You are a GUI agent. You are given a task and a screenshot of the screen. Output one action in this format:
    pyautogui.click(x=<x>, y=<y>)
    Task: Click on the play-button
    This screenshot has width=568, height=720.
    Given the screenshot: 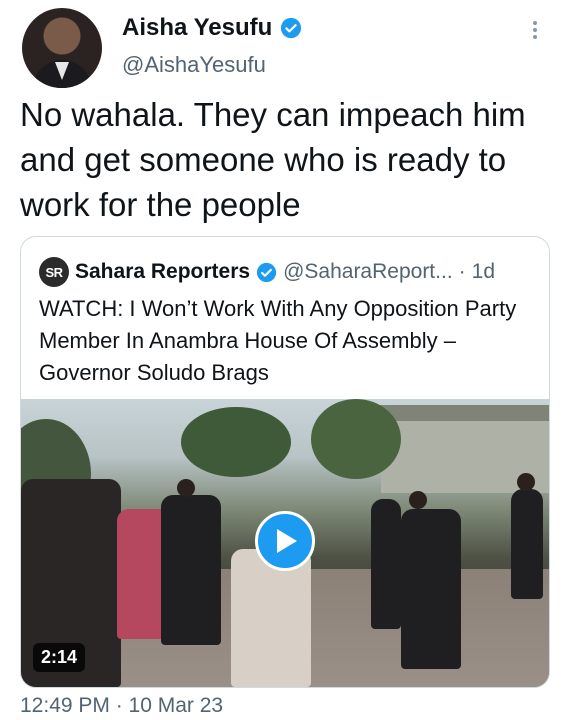 What is the action you would take?
    pyautogui.click(x=285, y=541)
    